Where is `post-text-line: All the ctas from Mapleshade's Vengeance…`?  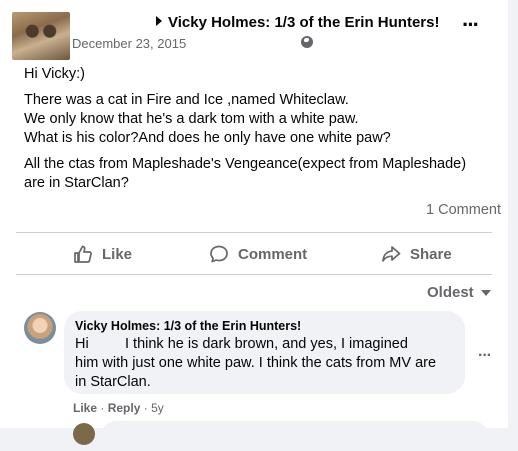 post-text-line: All the ctas from Mapleshade's Vengeance… is located at coordinates (245, 164).